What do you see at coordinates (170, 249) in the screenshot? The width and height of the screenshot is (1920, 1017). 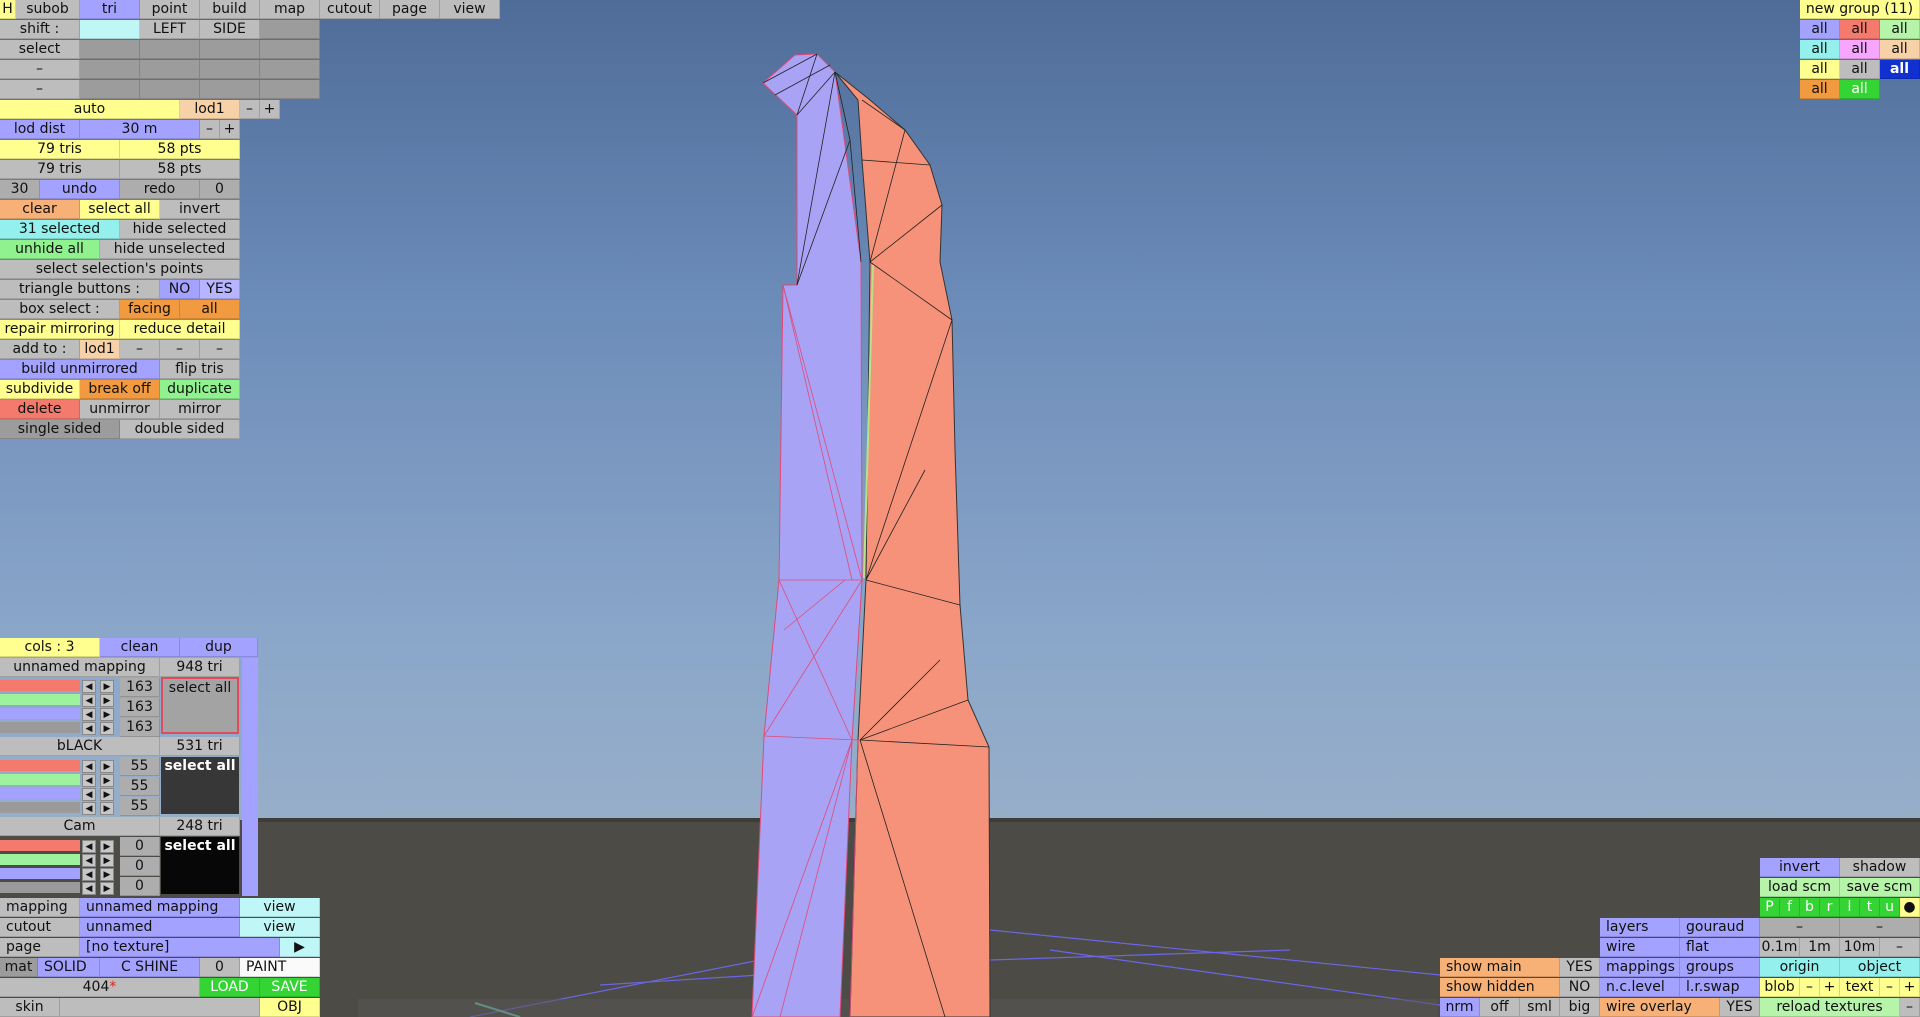 I see `hide-unselected-button: hide unselected` at bounding box center [170, 249].